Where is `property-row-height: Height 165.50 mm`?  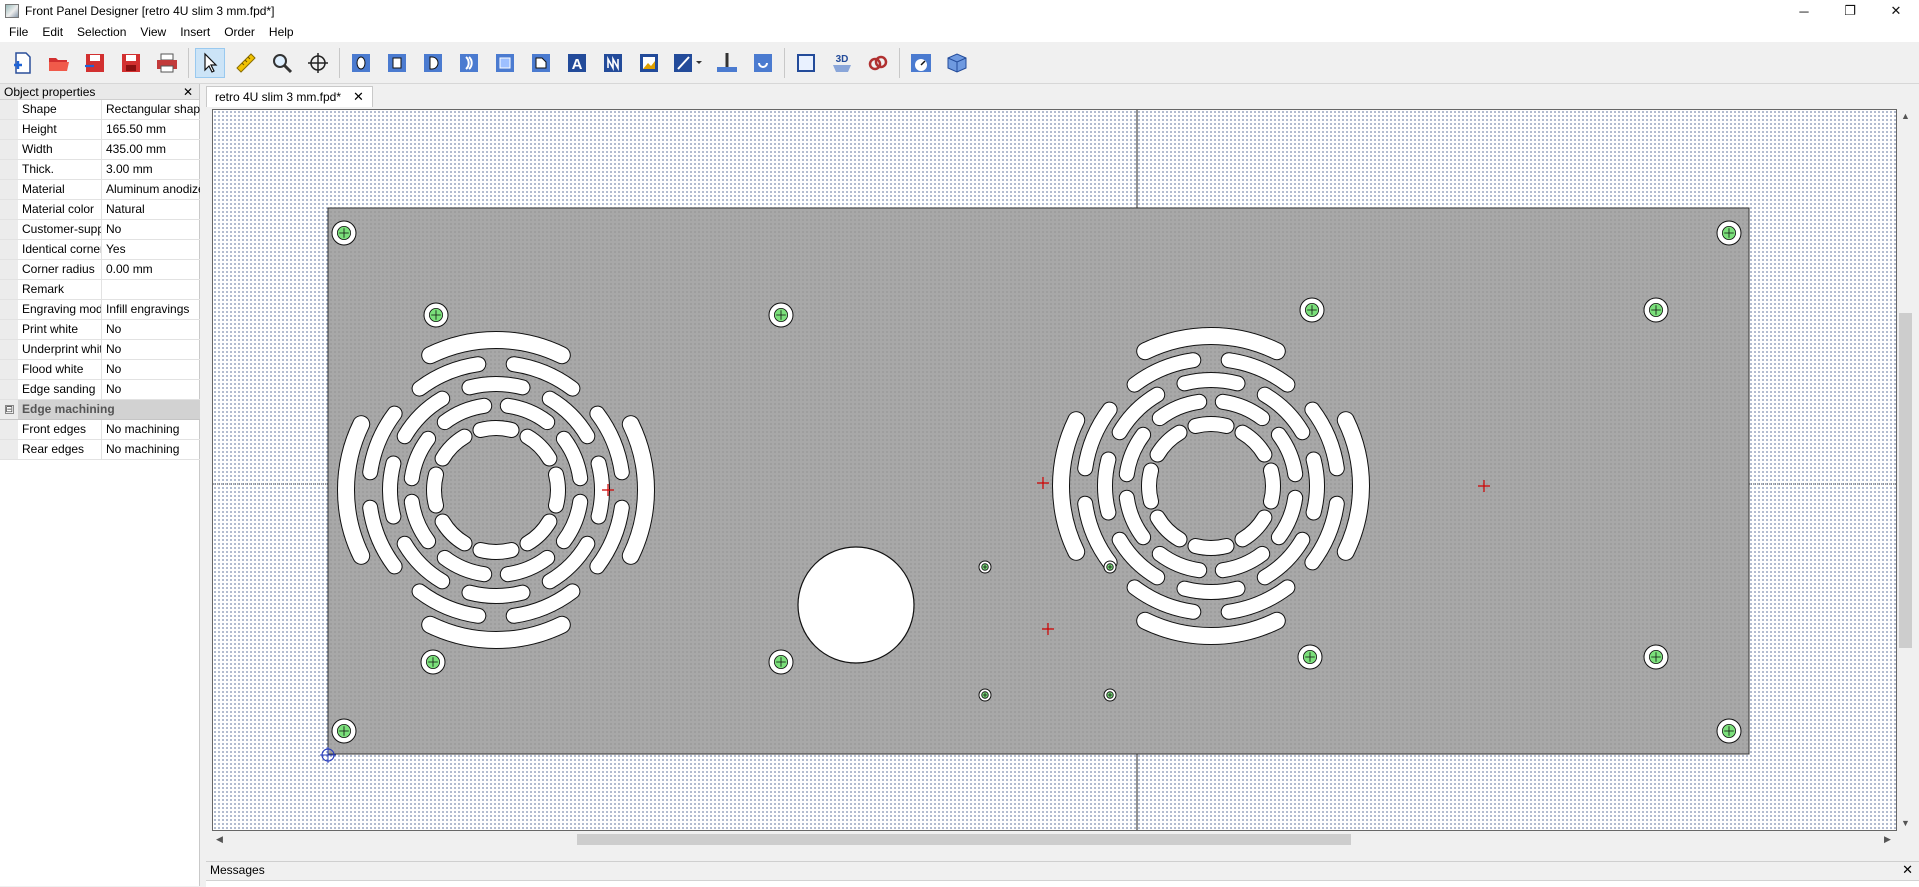 property-row-height: Height 165.50 mm is located at coordinates (100, 130).